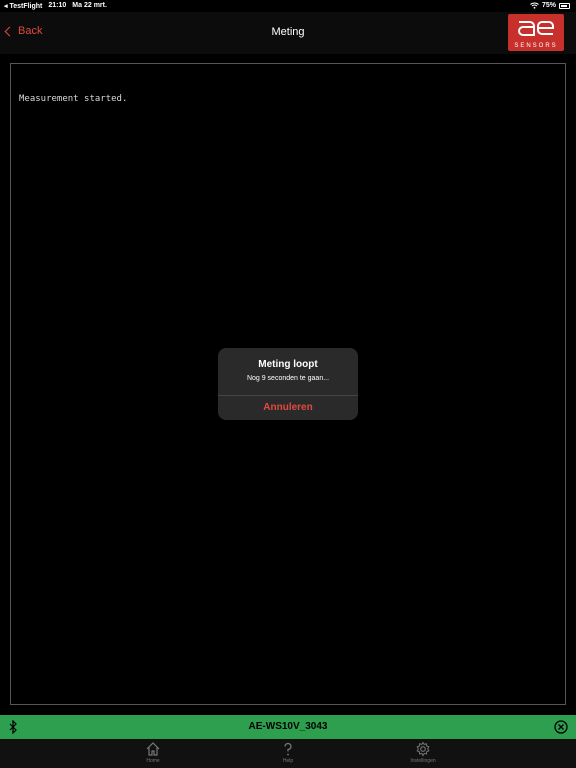  Describe the element at coordinates (153, 761) in the screenshot. I see `tab-home-label: Home` at that location.